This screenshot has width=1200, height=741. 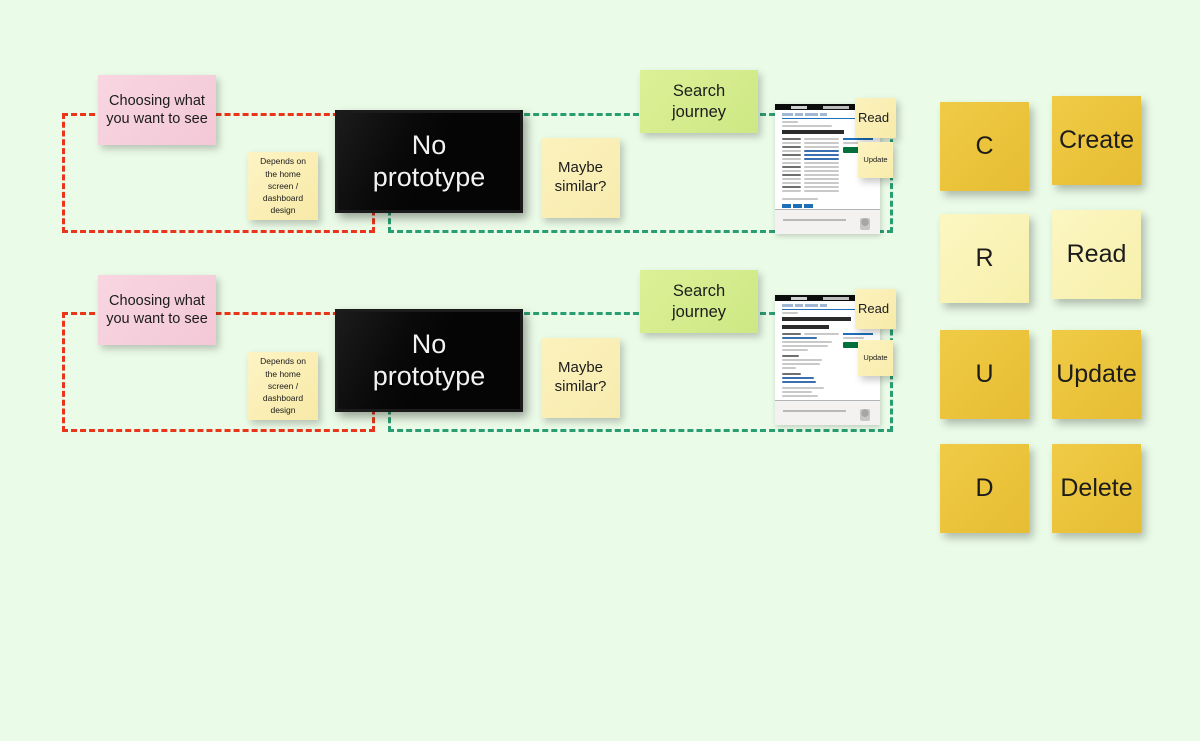 I want to click on crud-word-create: Create, so click(x=1096, y=140).